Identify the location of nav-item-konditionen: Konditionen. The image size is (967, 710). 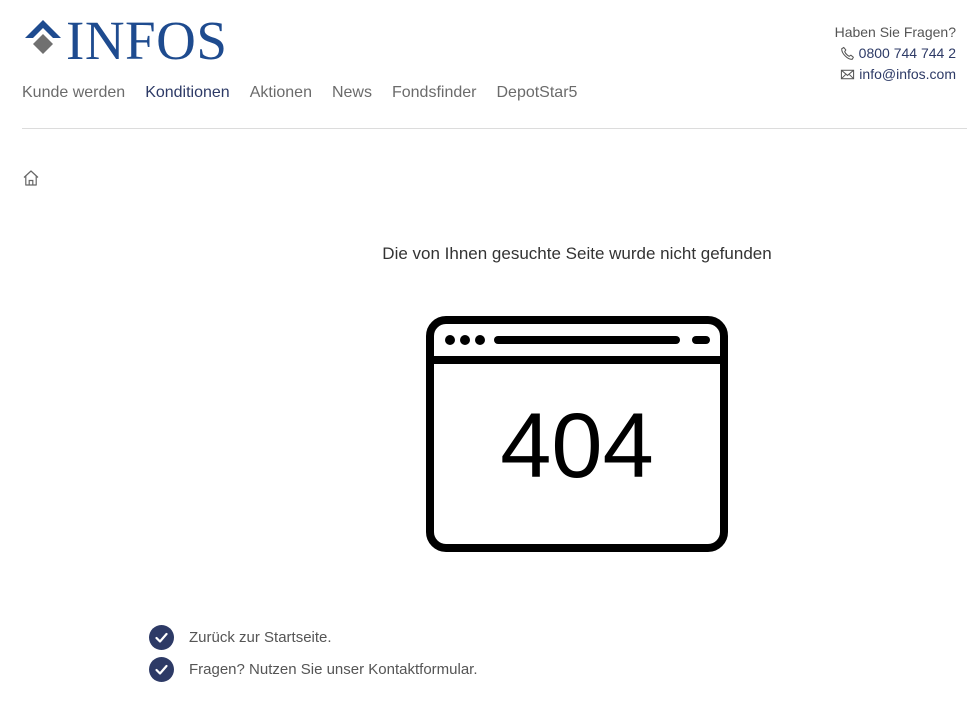
(187, 93).